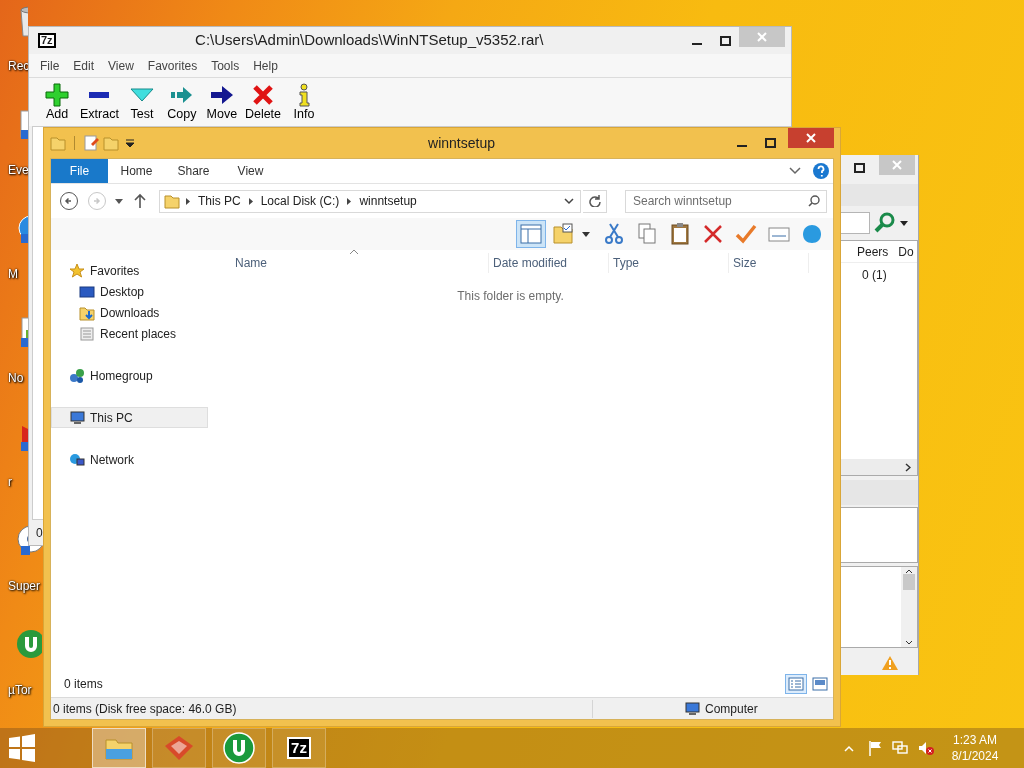 The height and width of the screenshot is (768, 1024). I want to click on start-button, so click(22, 748).